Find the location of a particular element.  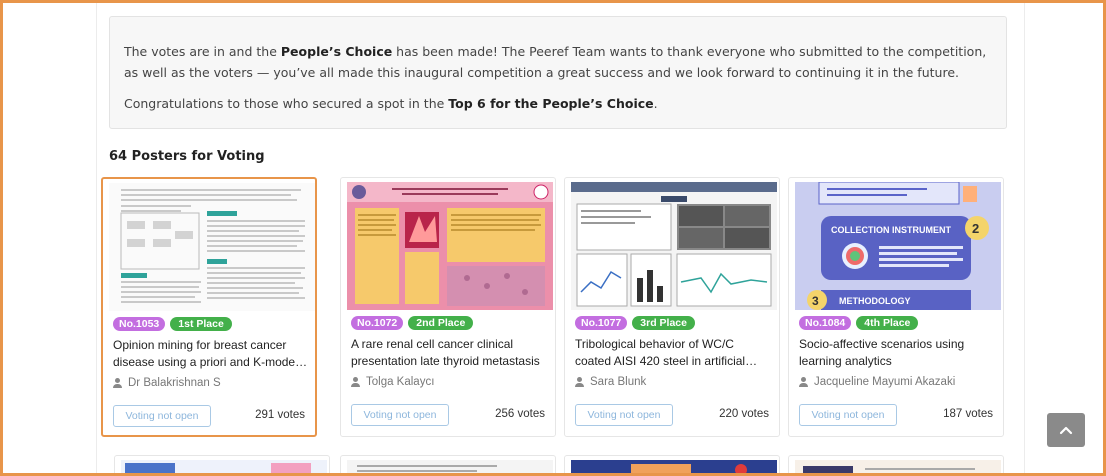

poster-number-2: 3 is located at coordinates (815, 301).